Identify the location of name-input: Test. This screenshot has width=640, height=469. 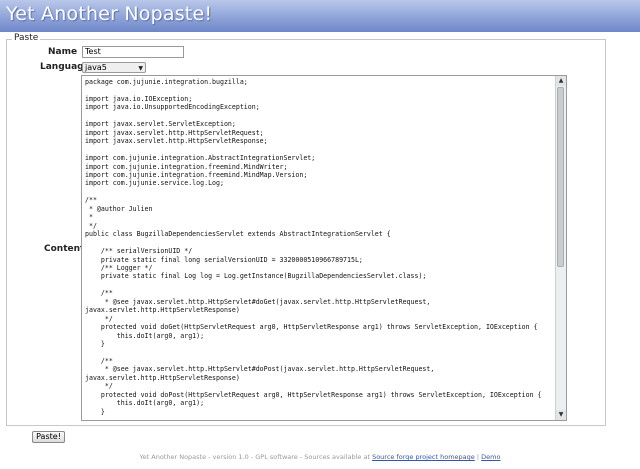
(133, 52).